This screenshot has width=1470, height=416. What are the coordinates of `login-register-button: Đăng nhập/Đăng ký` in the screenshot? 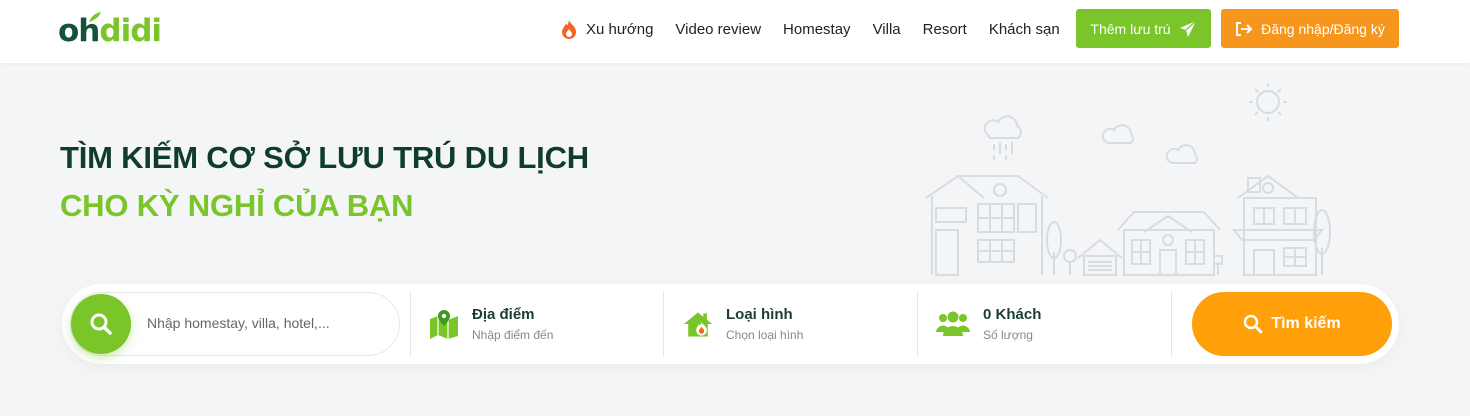 It's located at (1310, 28).